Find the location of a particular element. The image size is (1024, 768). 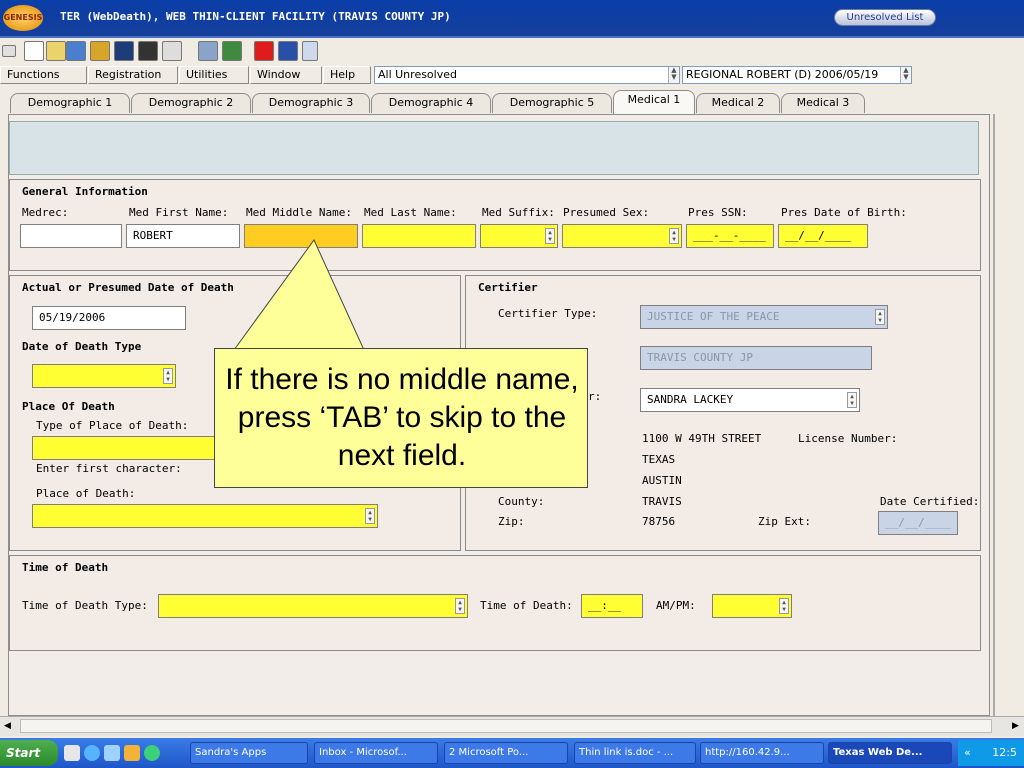

dob-label: Pres Date of Birth: is located at coordinates (844, 212).